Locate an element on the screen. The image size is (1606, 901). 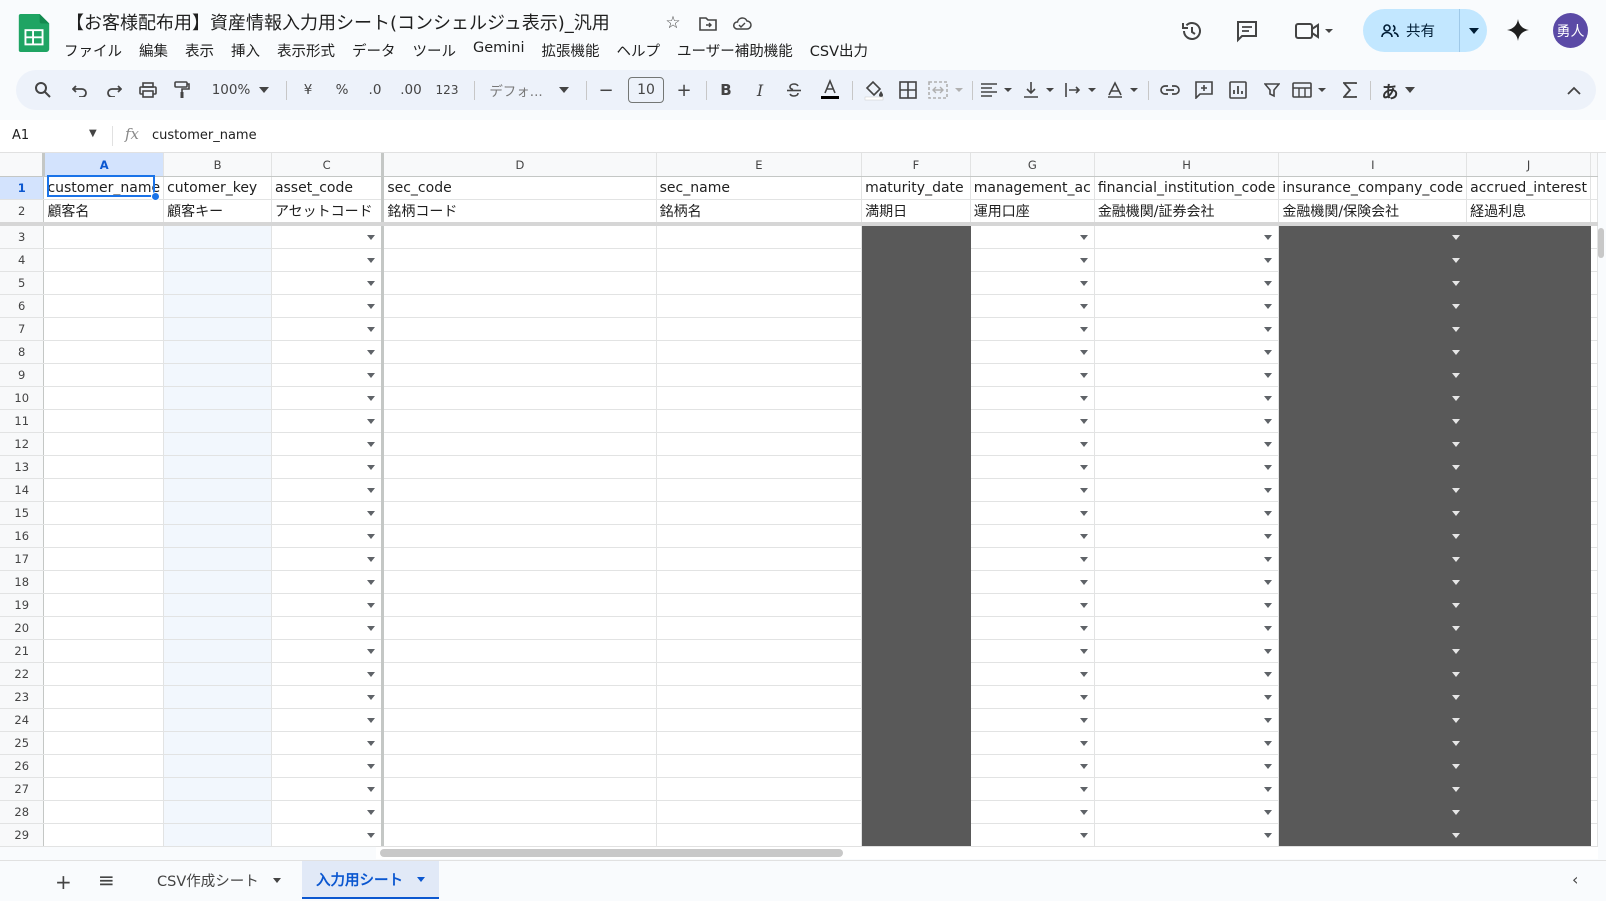
cell-g9 is located at coordinates (1032, 375).